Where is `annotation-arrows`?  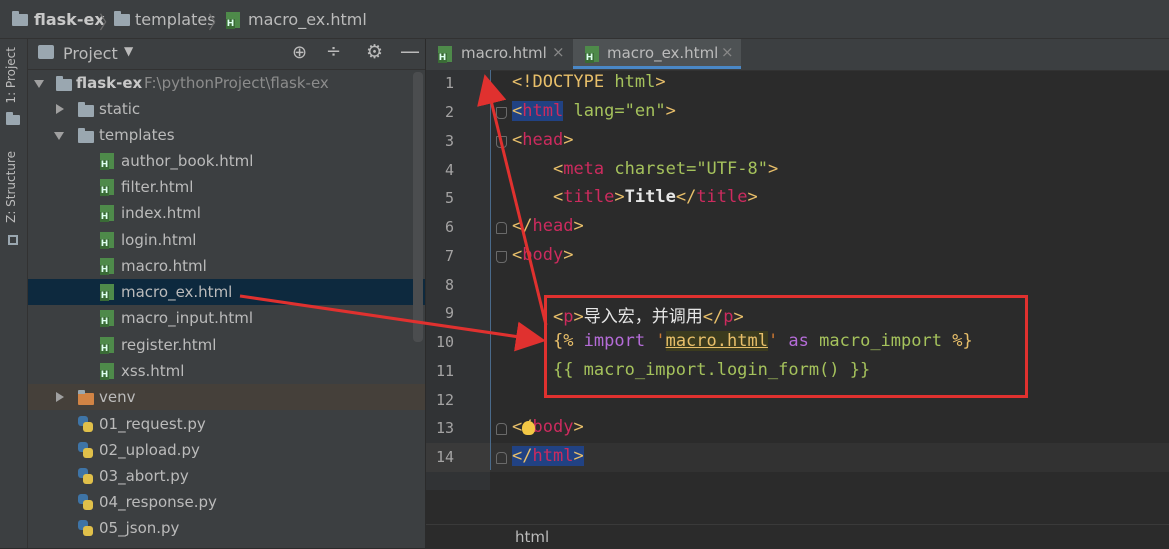 annotation-arrows is located at coordinates (393, 213).